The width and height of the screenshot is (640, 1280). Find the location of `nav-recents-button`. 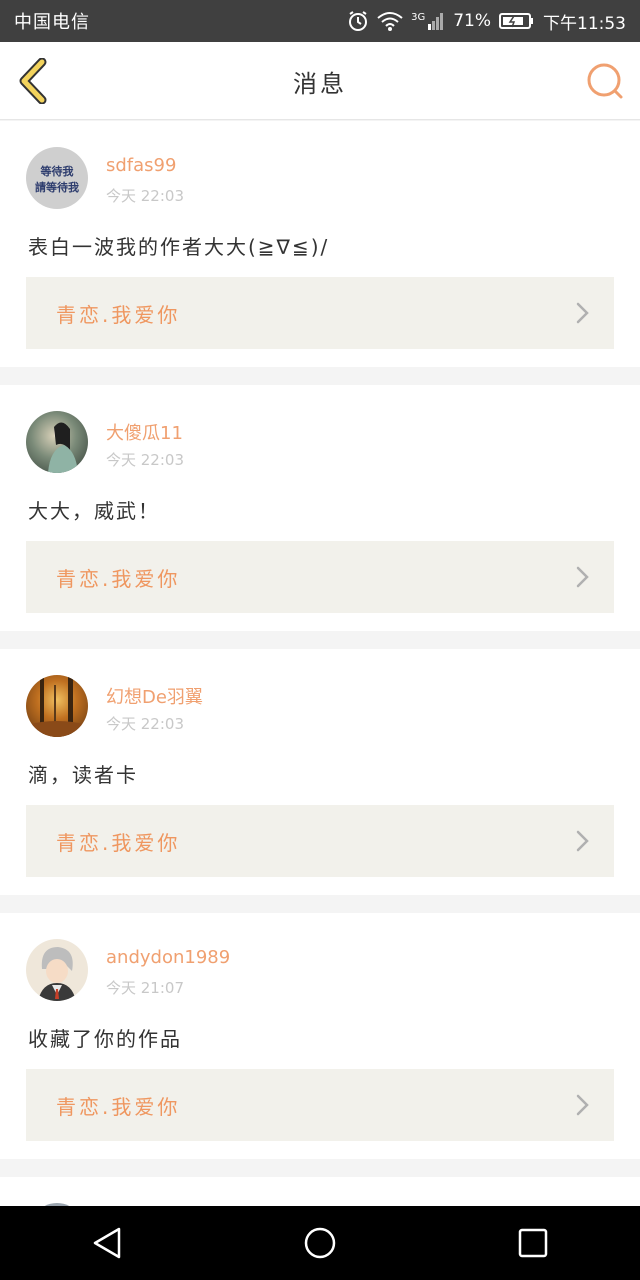

nav-recents-button is located at coordinates (533, 1243).